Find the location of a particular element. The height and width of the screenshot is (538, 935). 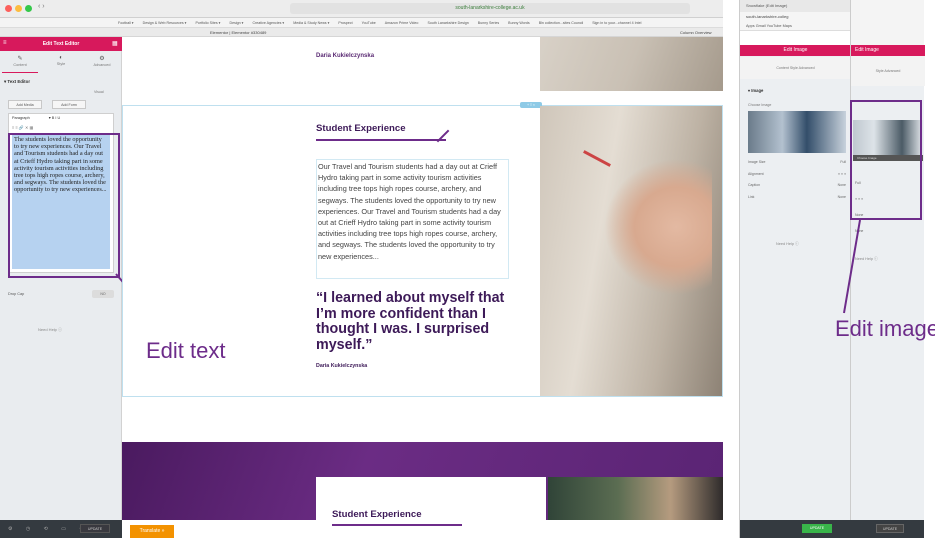

grid-icon: ▦ is located at coordinates (115, 43).